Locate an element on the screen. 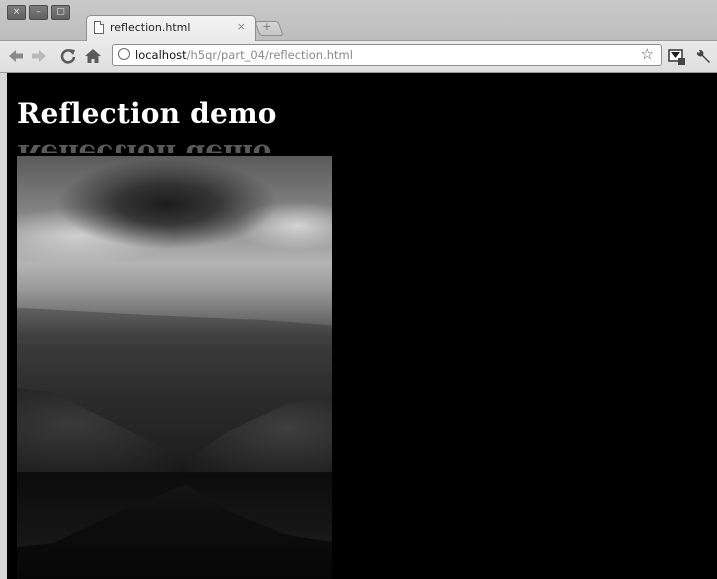  back-button is located at coordinates (16, 56).